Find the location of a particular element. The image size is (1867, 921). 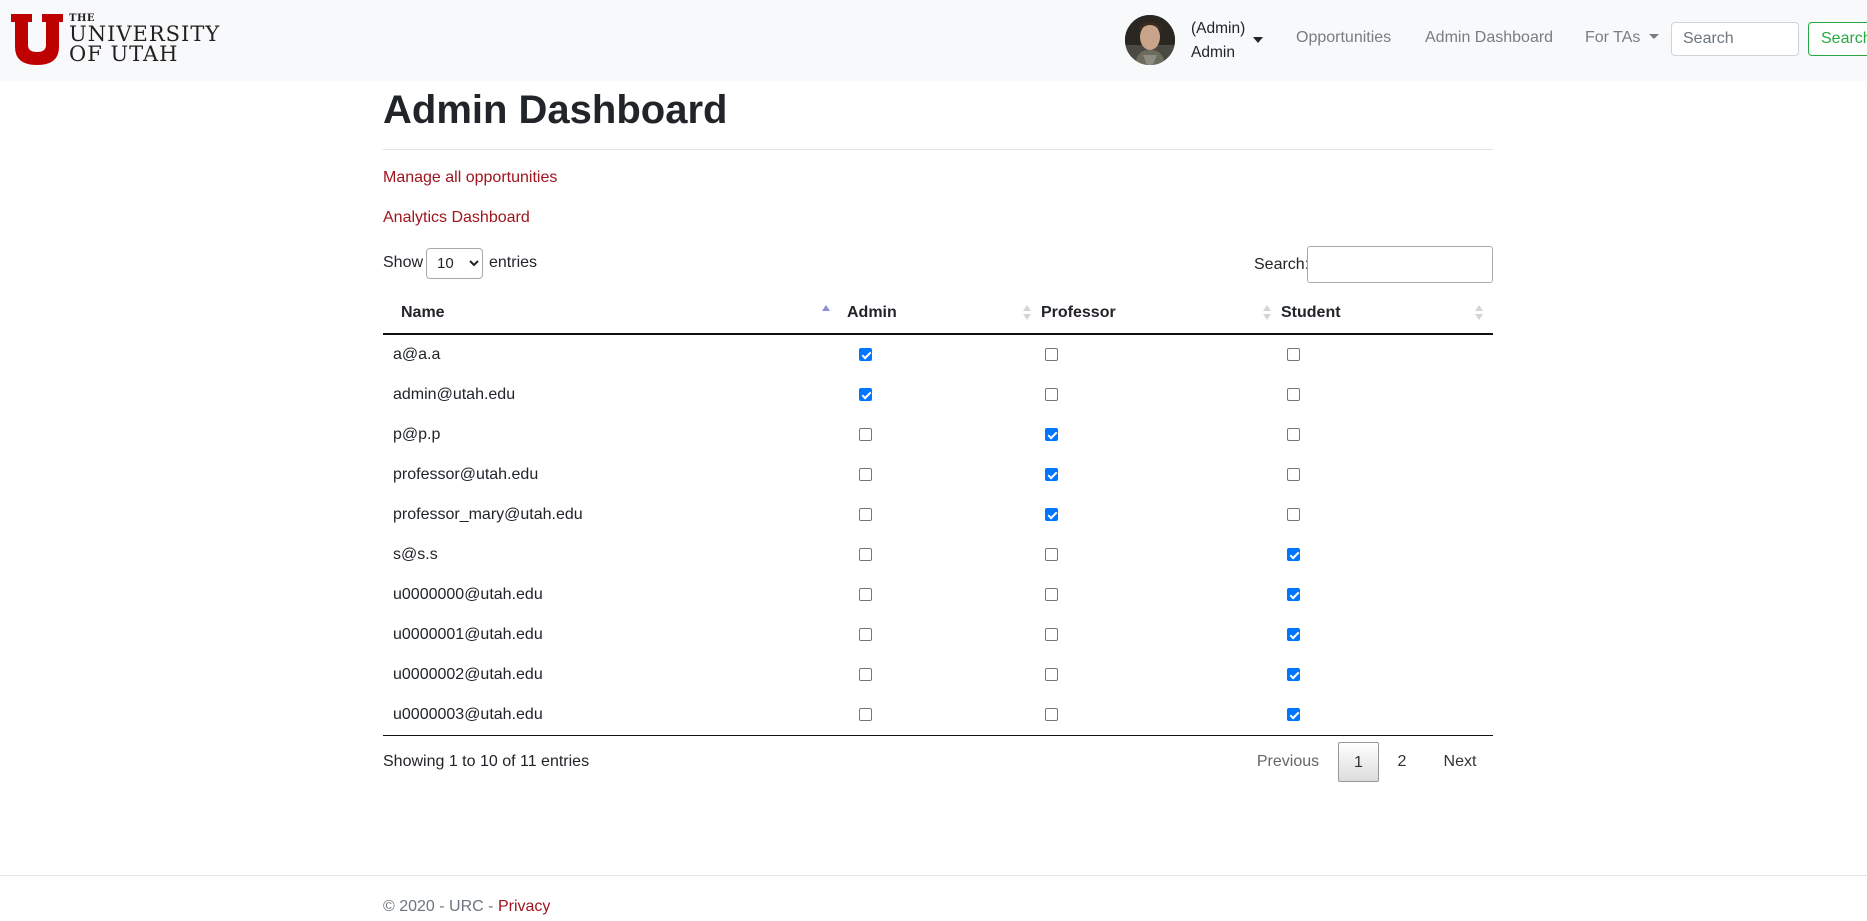

user-email: a@a.a is located at coordinates (417, 354).